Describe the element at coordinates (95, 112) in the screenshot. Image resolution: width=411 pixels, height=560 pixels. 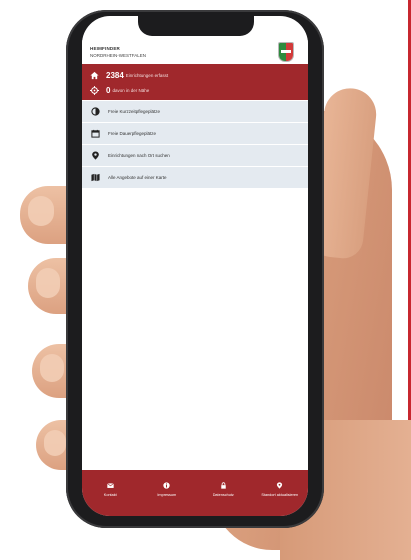
I see `contrast-icon` at that location.